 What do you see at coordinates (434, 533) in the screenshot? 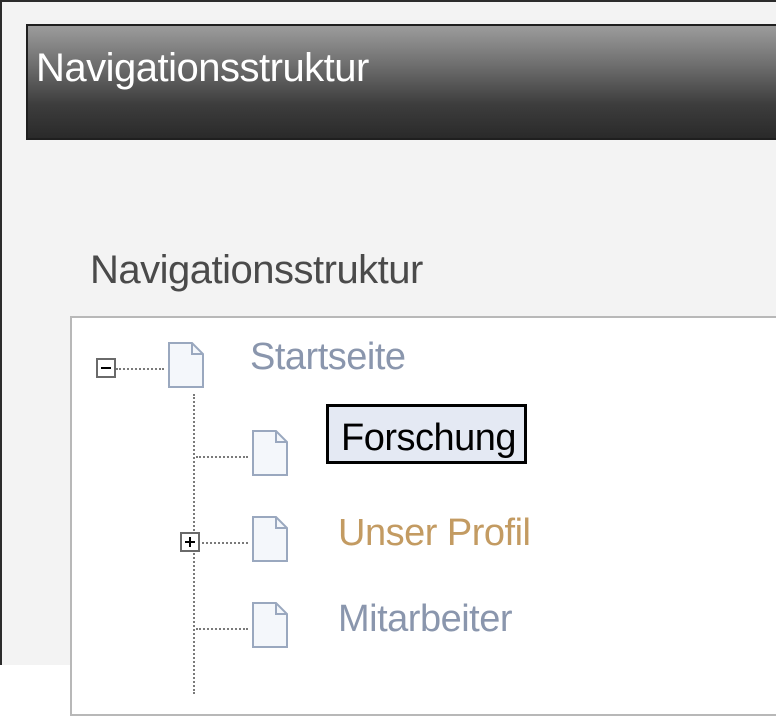
I see `tree-node-unser-profil: Unser Profil` at bounding box center [434, 533].